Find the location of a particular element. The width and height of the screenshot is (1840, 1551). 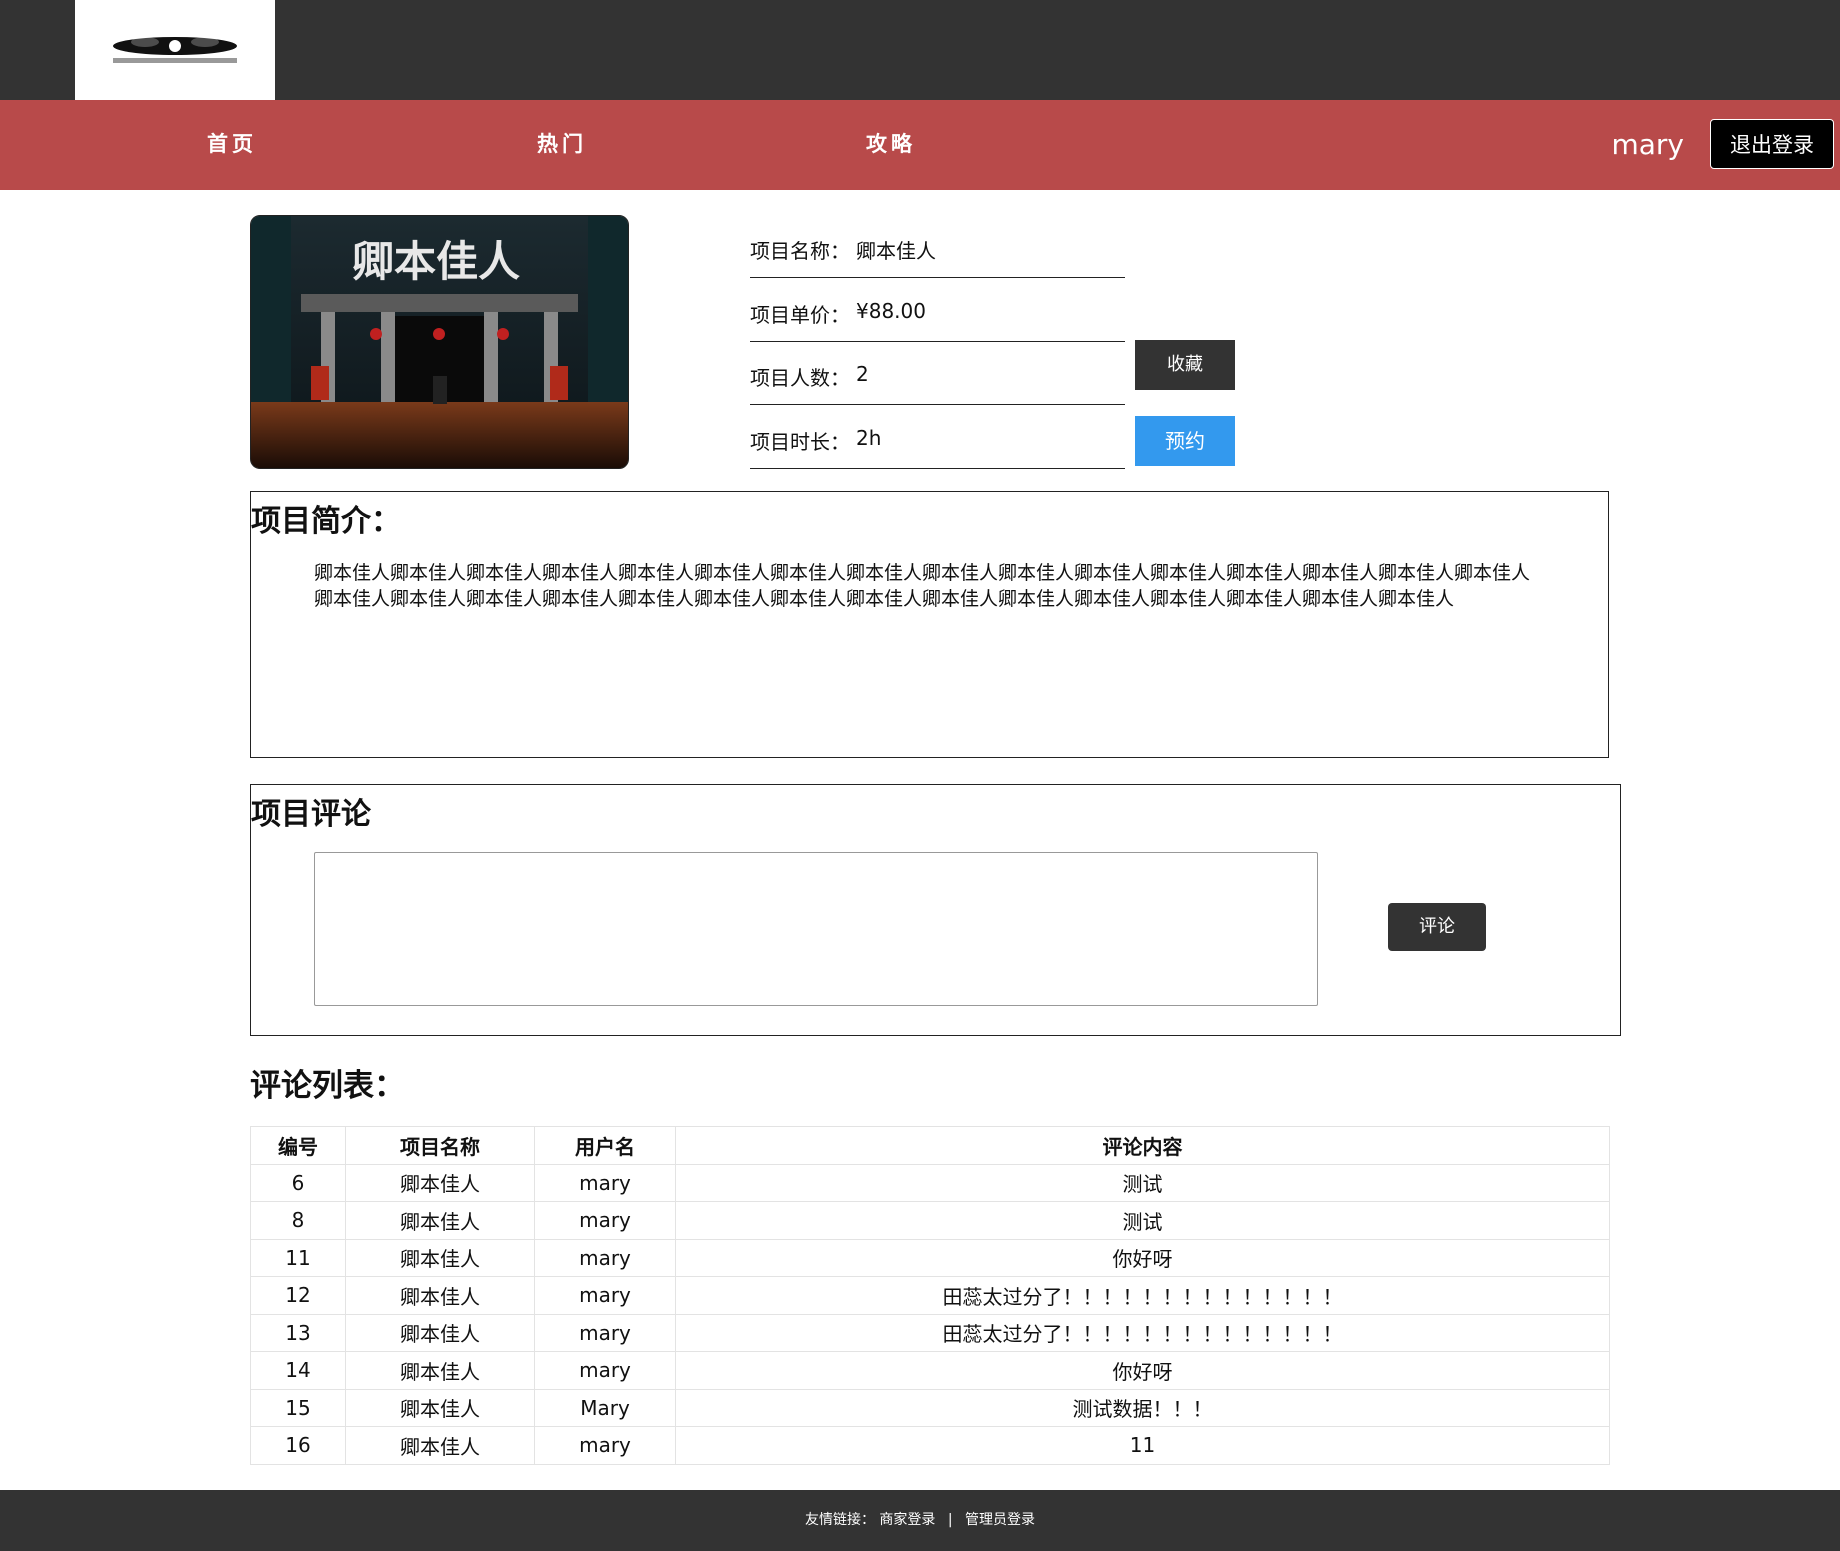

cell-id: 11 is located at coordinates (298, 1257).